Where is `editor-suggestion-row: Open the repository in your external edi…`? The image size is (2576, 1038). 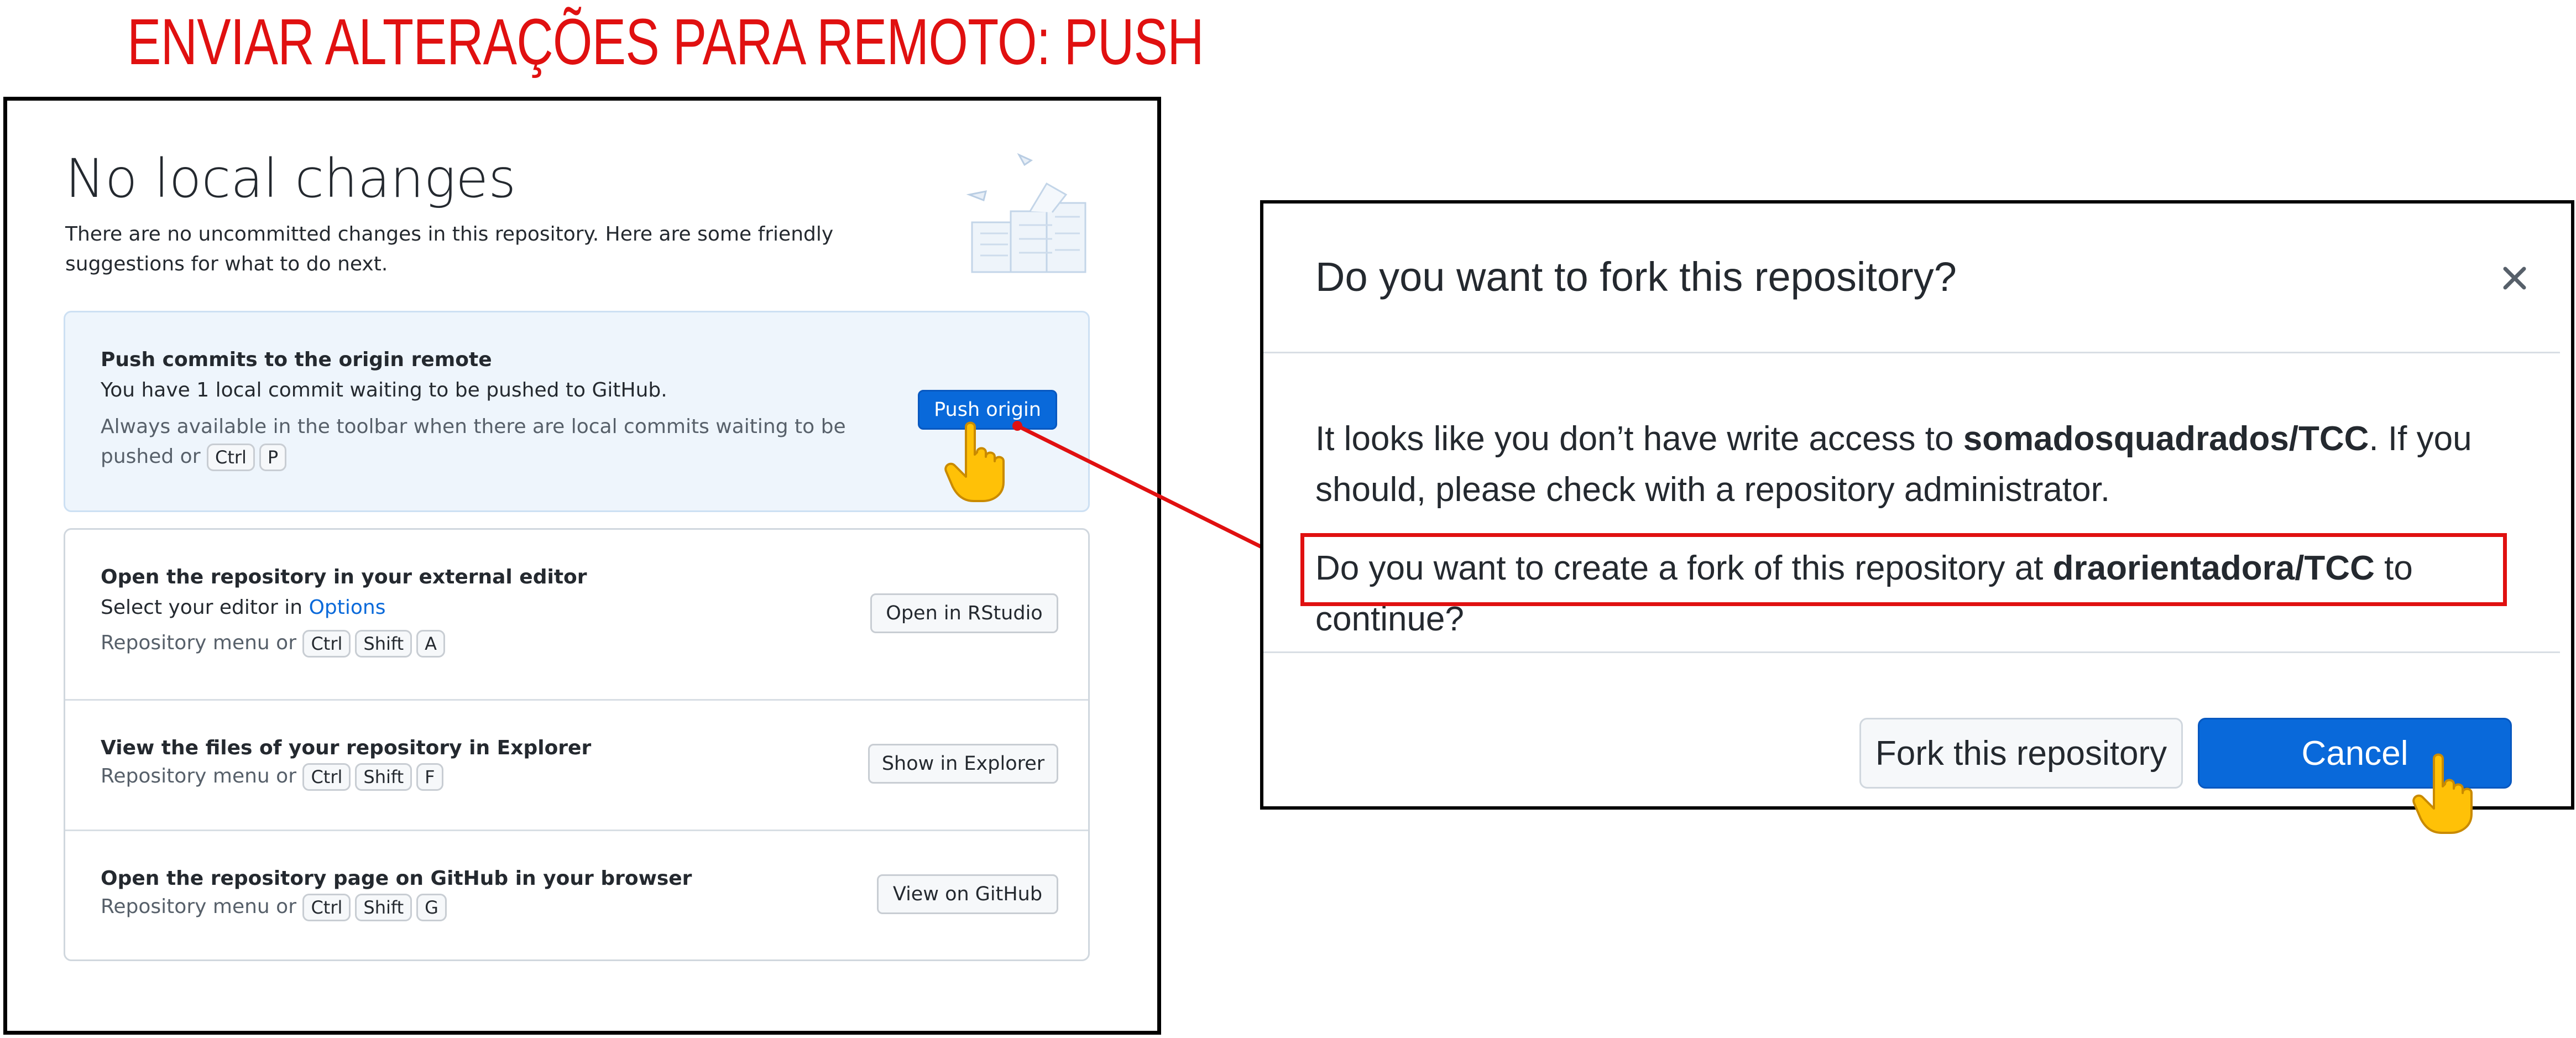
editor-suggestion-row: Open the repository in your external edi… is located at coordinates (576, 614).